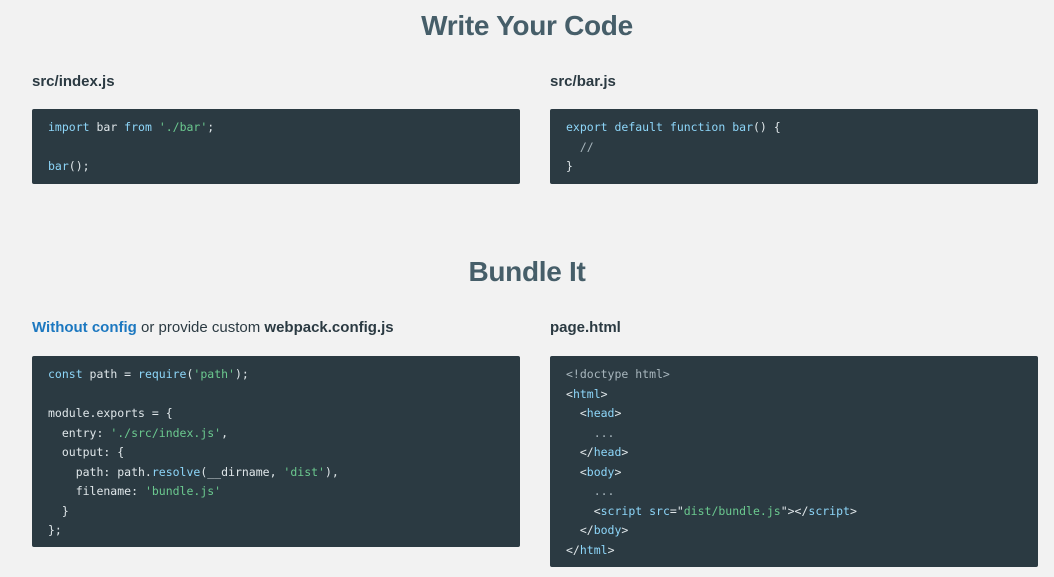 Image resolution: width=1054 pixels, height=577 pixels. I want to click on code-line: };, so click(276, 531).